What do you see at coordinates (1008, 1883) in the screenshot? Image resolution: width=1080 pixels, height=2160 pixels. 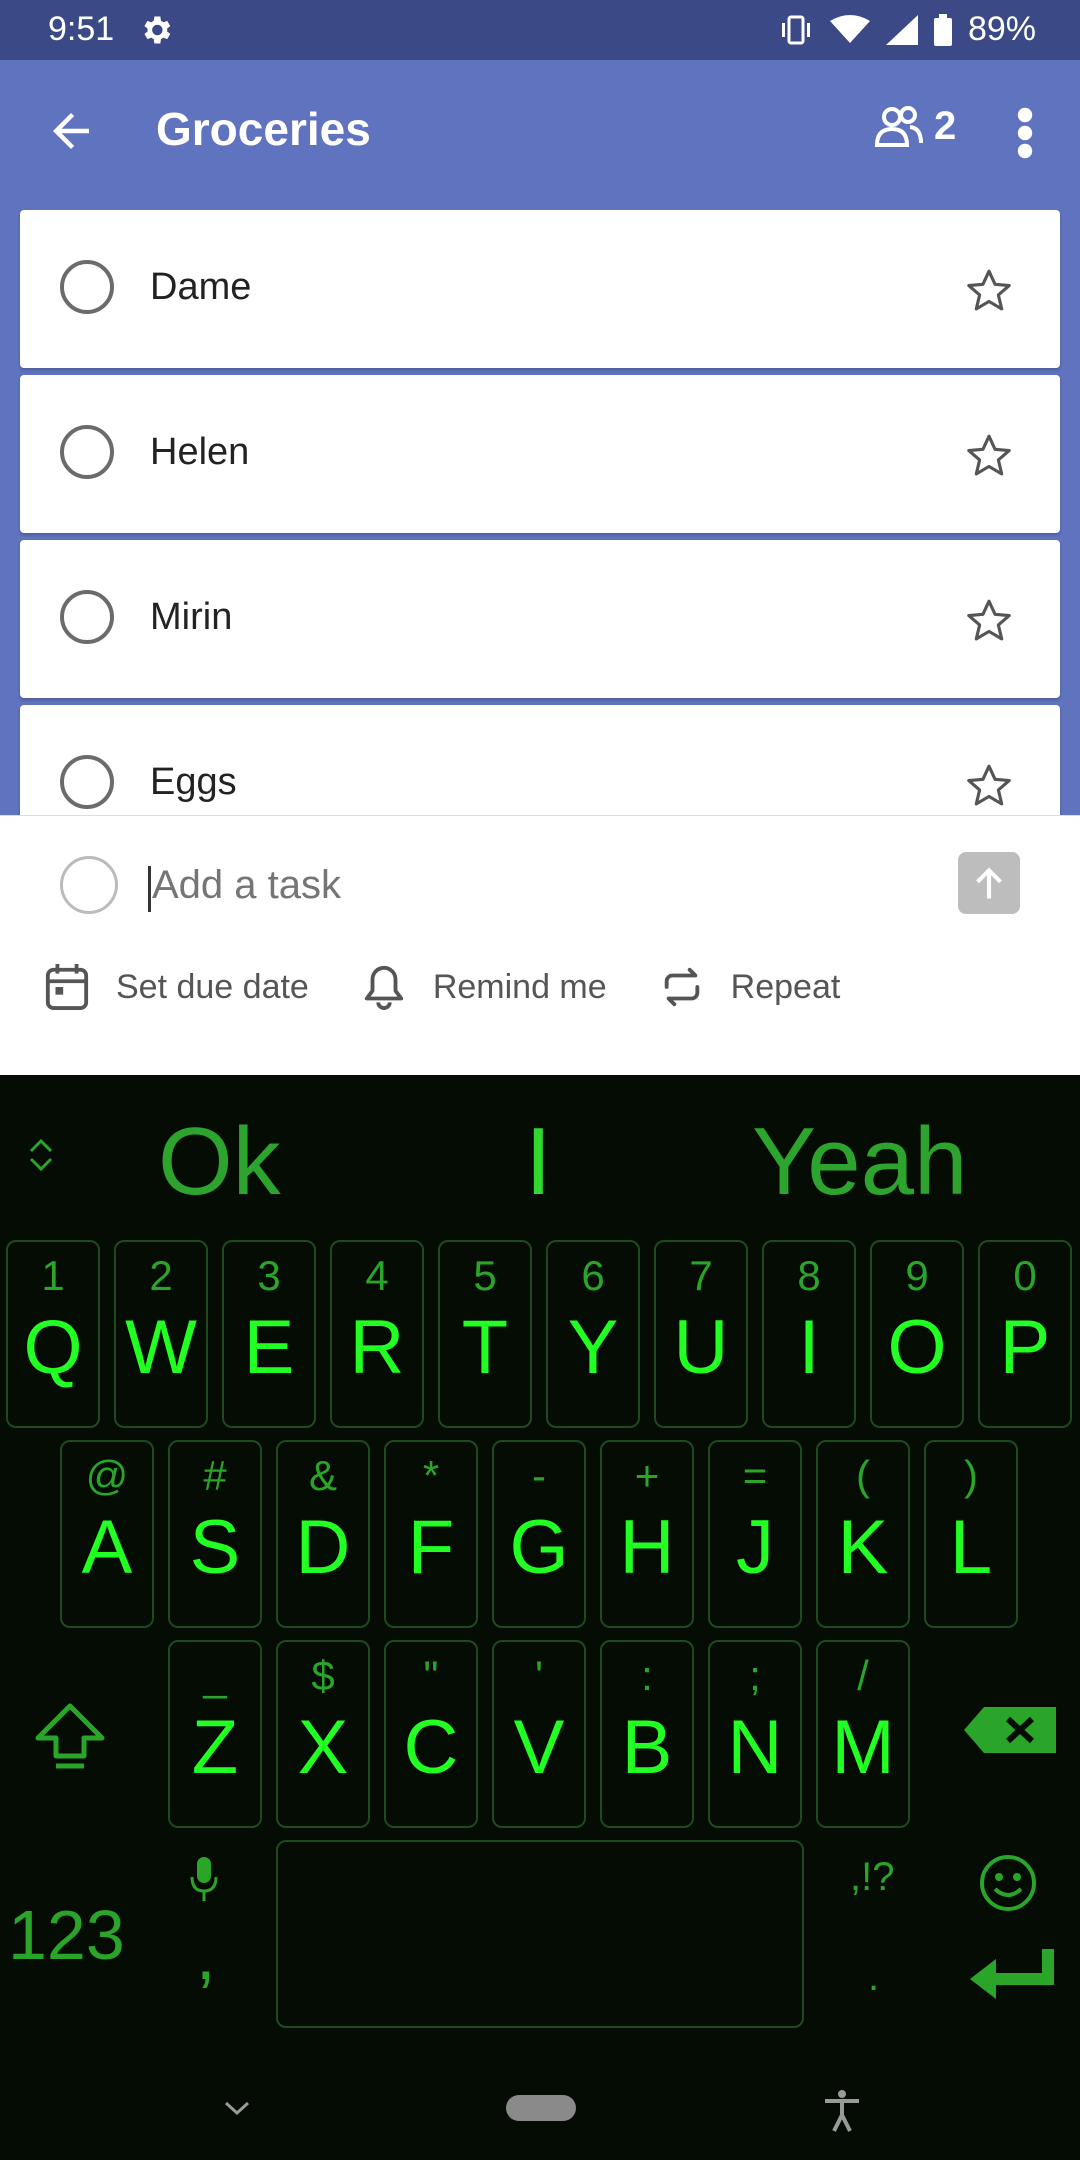 I see `emoji-icon` at bounding box center [1008, 1883].